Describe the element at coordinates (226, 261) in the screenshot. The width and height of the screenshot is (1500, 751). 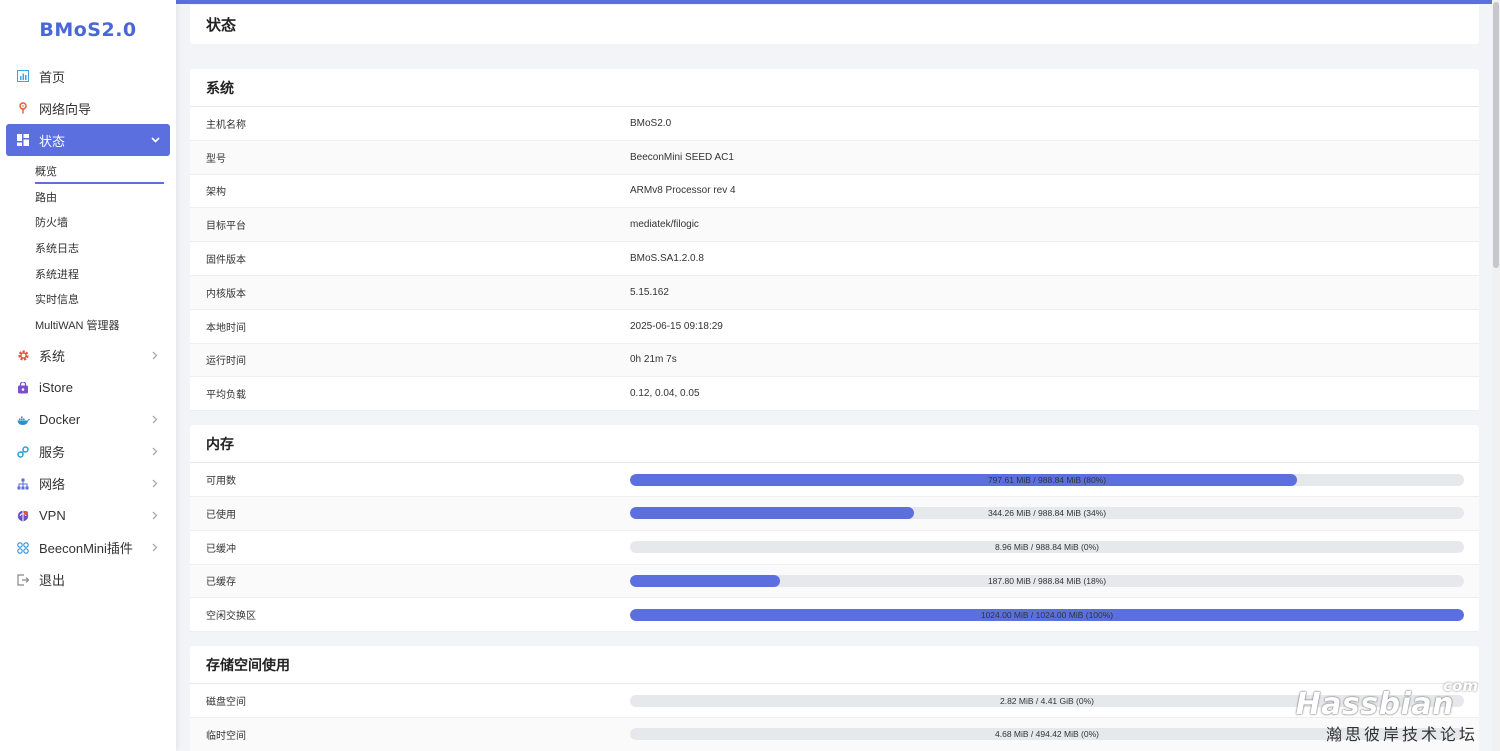
I see `row-label: 固件版本` at that location.